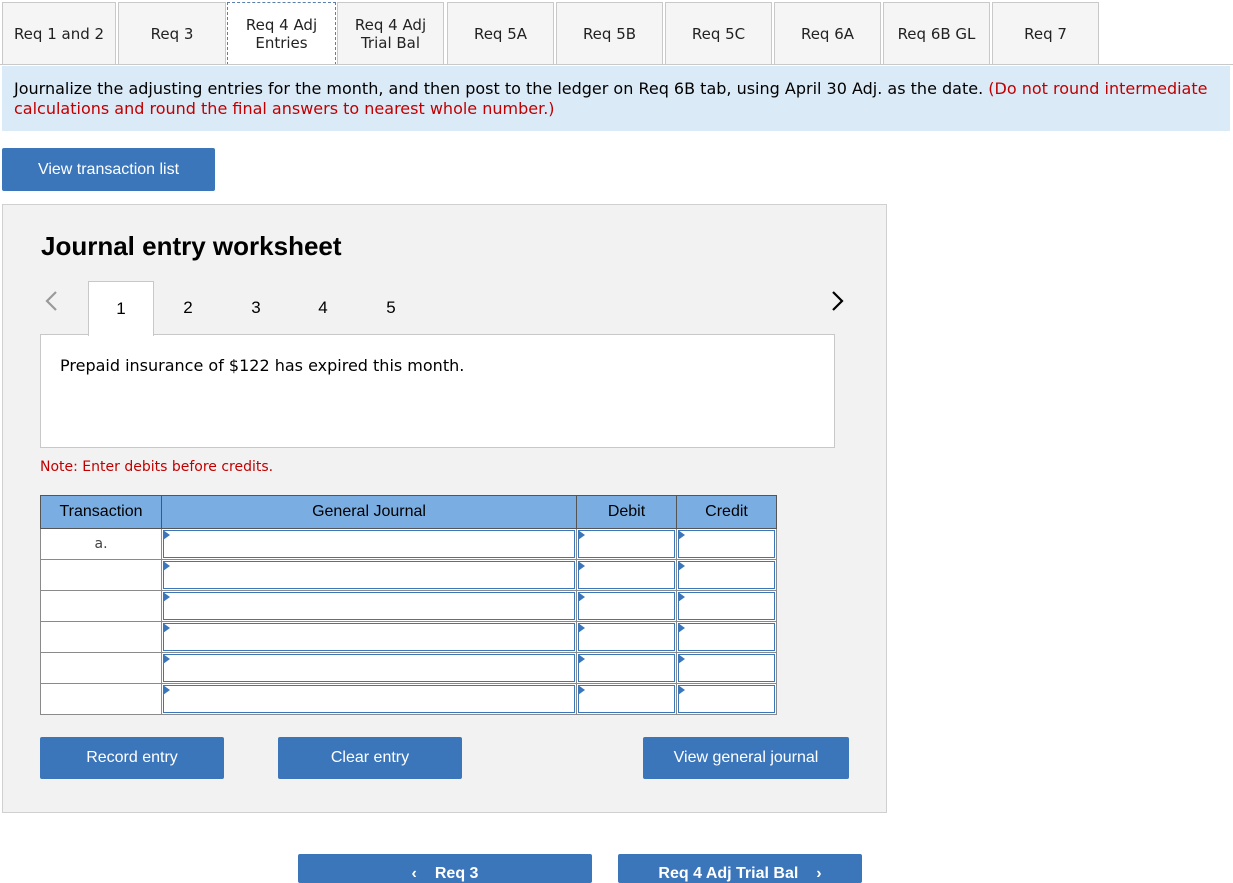  Describe the element at coordinates (414, 873) in the screenshot. I see `chevron-left-icon: ‹` at that location.